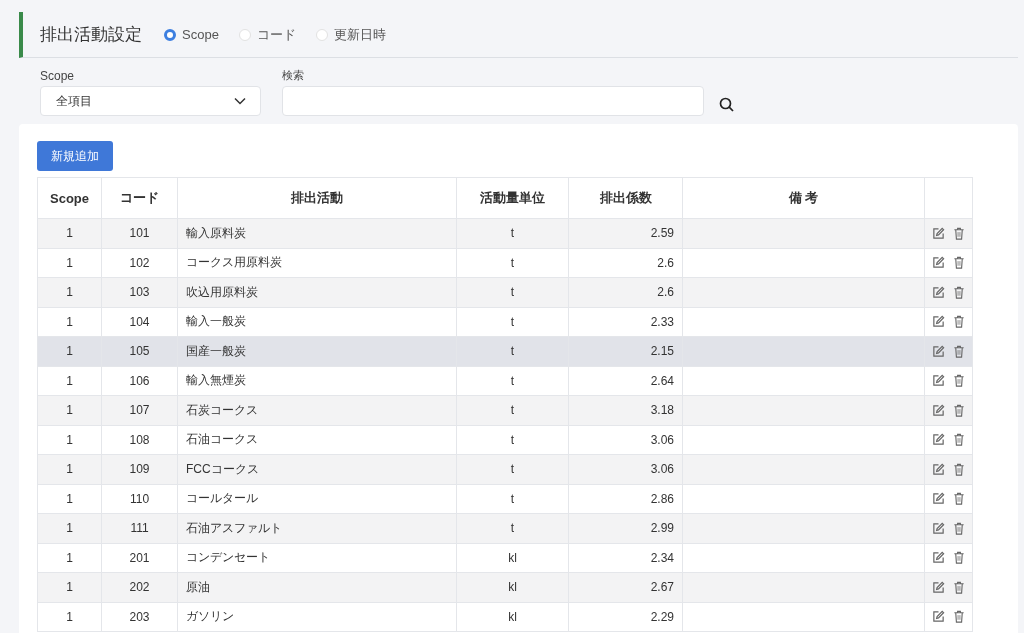 The height and width of the screenshot is (633, 1024). Describe the element at coordinates (350, 34) in the screenshot. I see `sort-radio: 更新日時` at that location.